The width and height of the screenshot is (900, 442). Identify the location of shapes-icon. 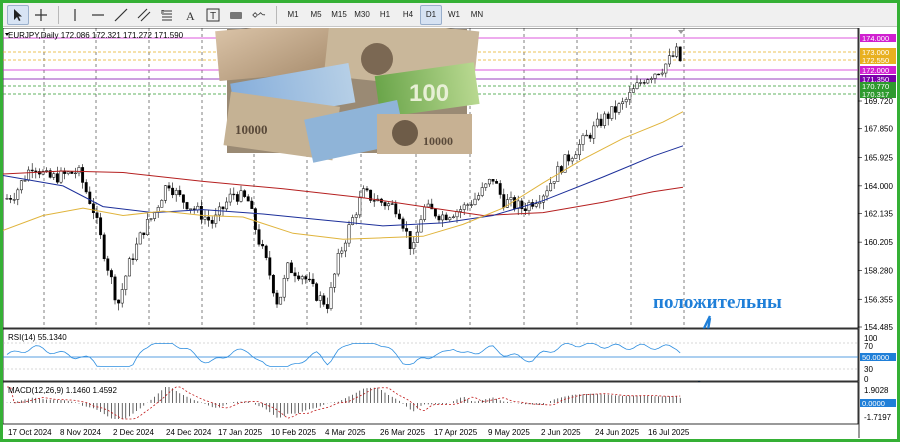
(259, 15).